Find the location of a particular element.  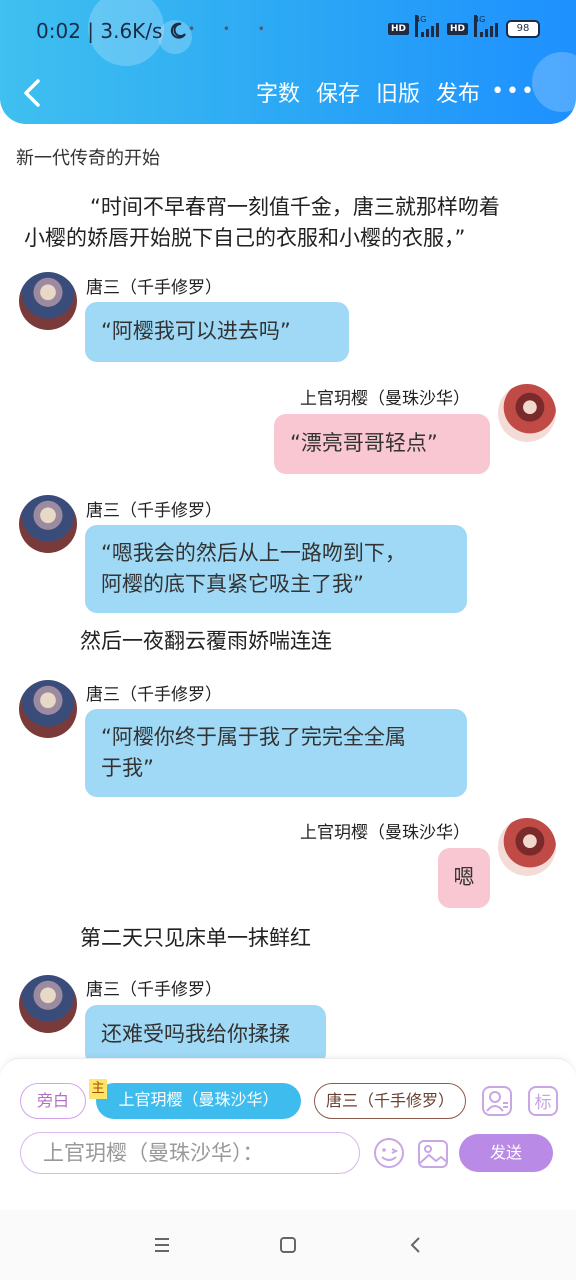

message-text: “嗯我会的然后从上一路吻到下， is located at coordinates (253, 553).